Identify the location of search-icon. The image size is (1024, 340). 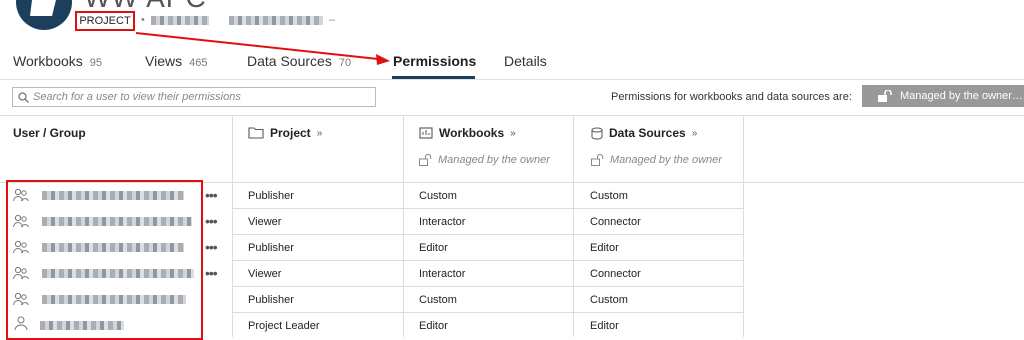
(23, 97).